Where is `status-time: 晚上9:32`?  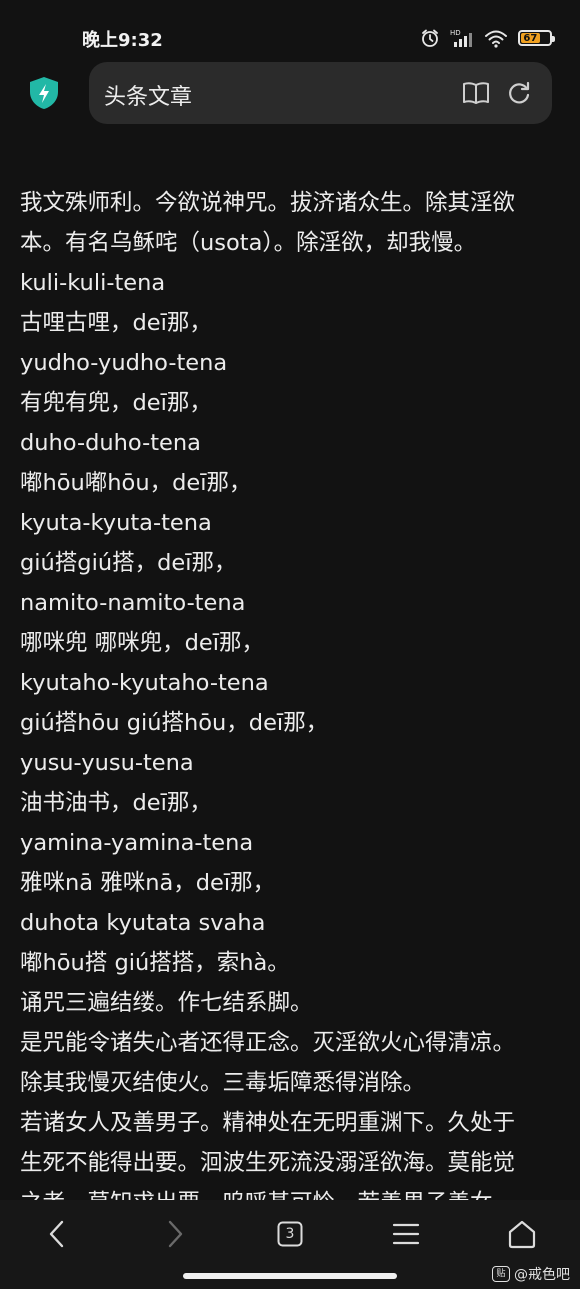
status-time: 晚上9:32 is located at coordinates (122, 40).